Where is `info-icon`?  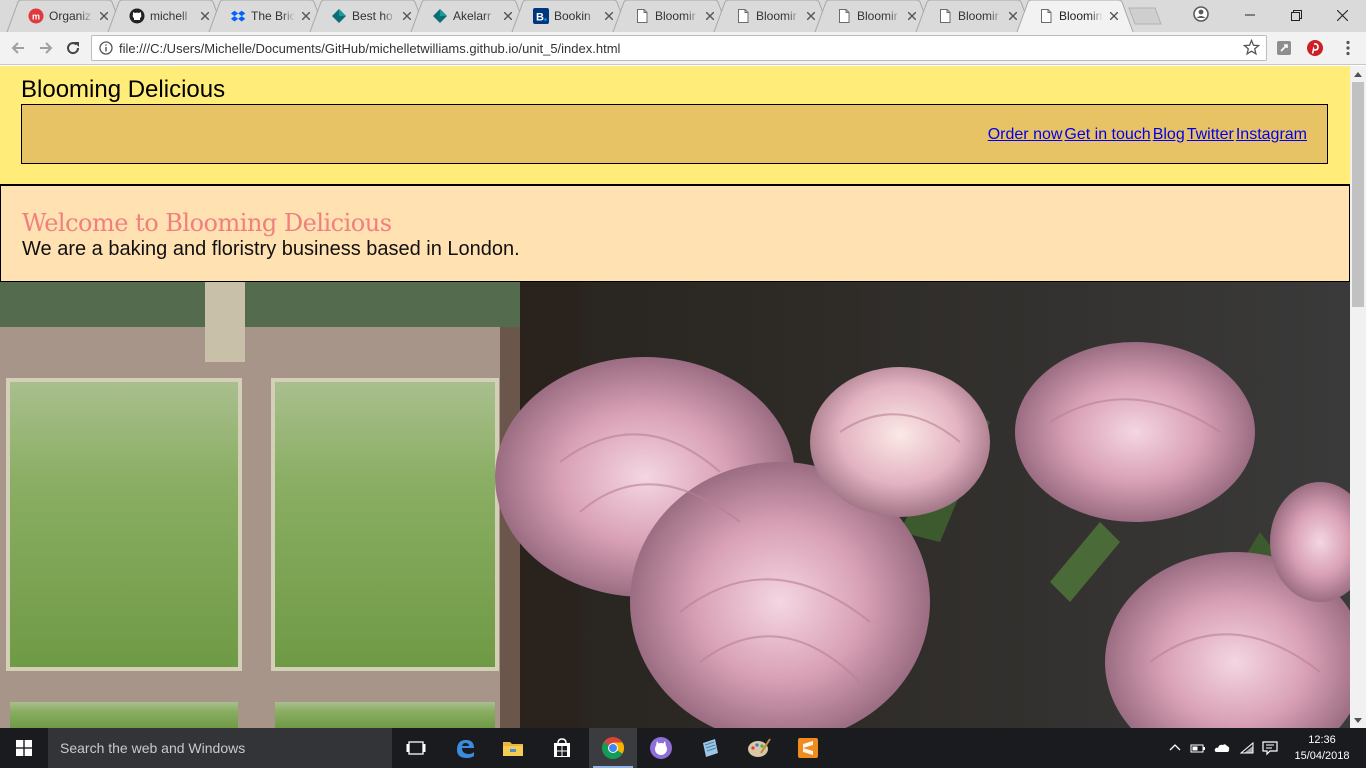
info-icon is located at coordinates (106, 48).